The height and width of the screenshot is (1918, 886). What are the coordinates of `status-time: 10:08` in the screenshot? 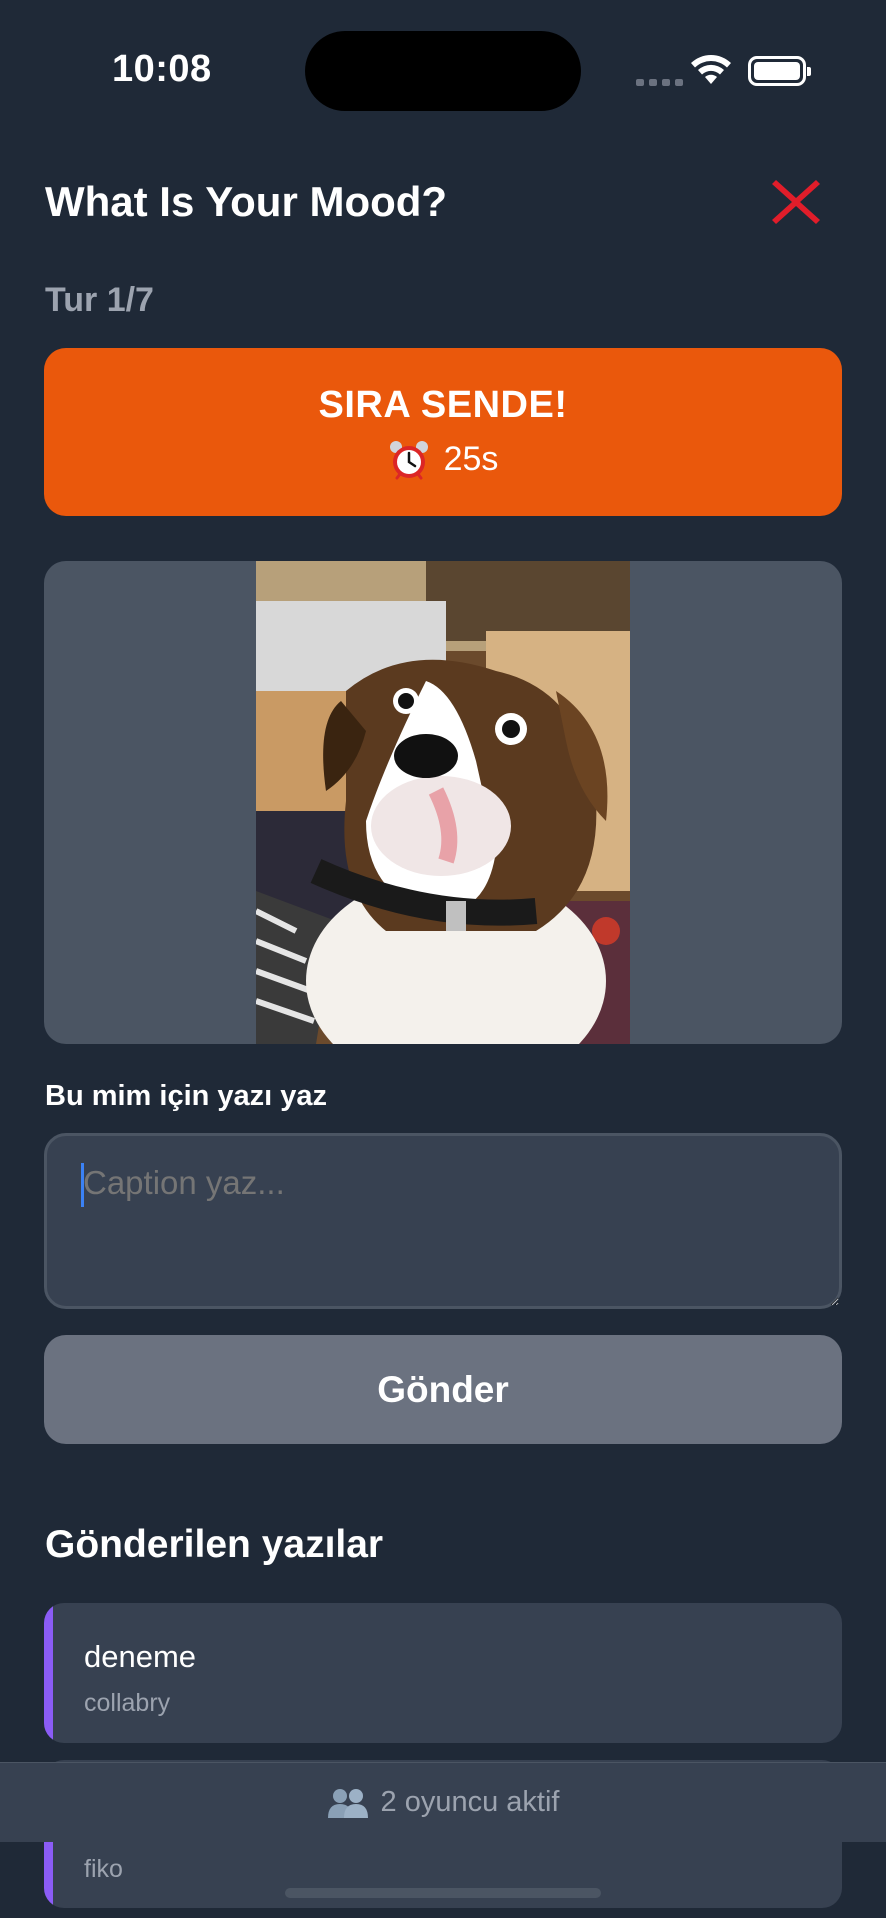 It's located at (162, 69).